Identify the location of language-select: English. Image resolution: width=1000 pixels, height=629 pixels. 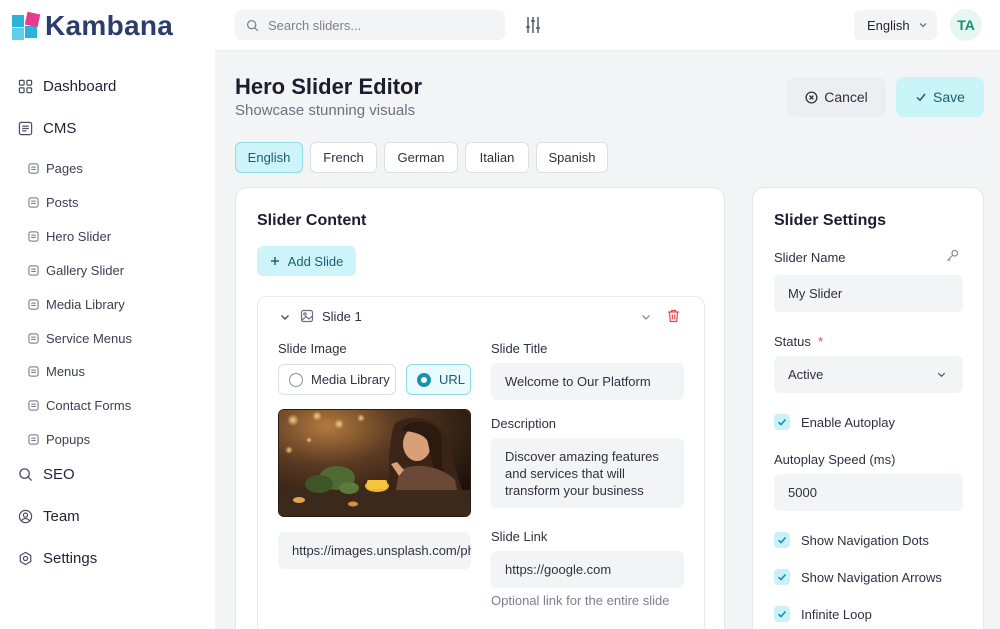
(895, 25).